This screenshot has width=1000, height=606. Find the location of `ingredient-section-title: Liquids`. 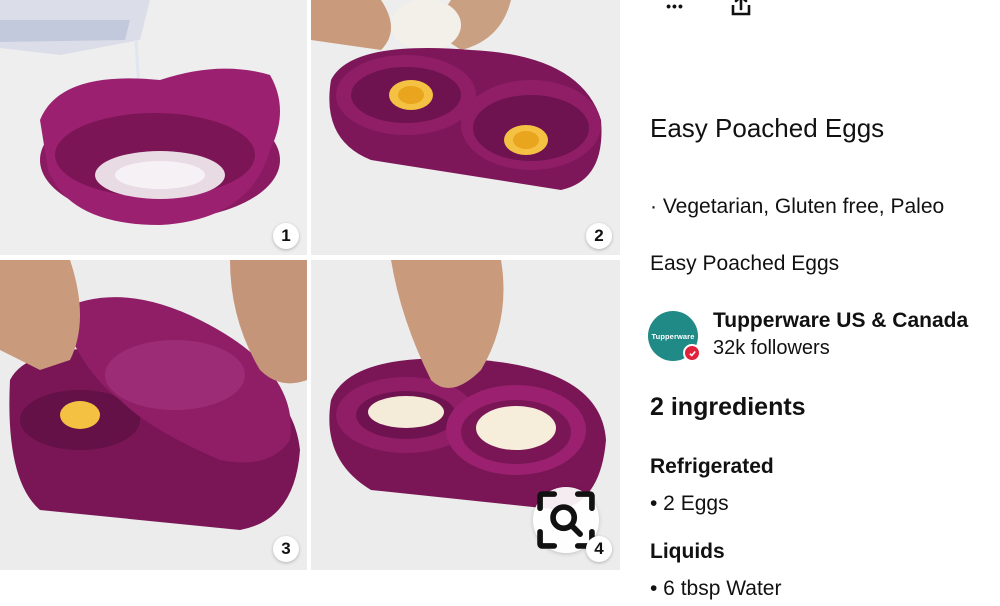

ingredient-section-title: Liquids is located at coordinates (687, 551).